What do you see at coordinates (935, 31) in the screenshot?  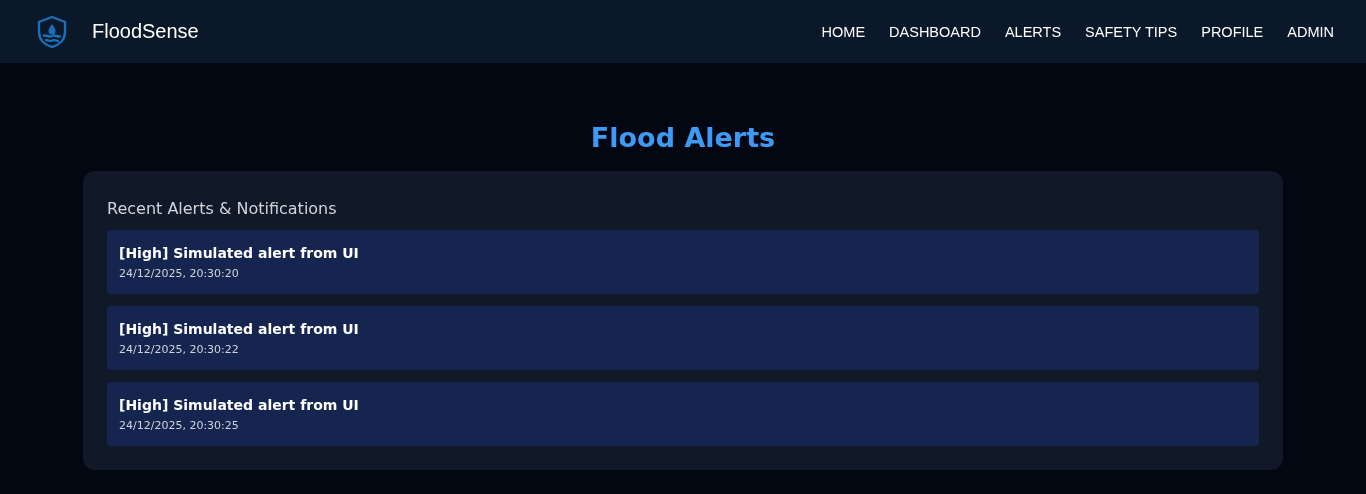 I see `nav-link: DASHBOARD` at bounding box center [935, 31].